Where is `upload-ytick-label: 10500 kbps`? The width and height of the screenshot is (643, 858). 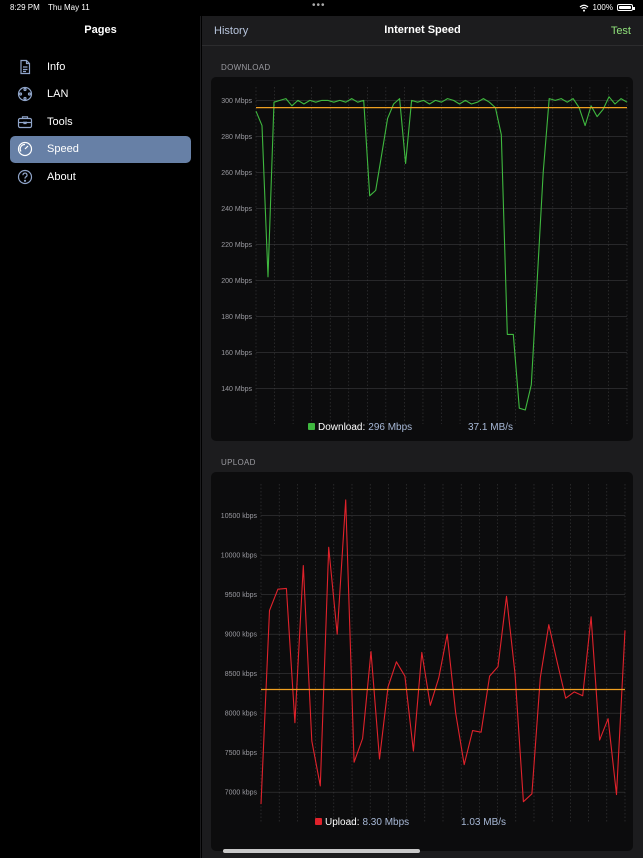 upload-ytick-label: 10500 kbps is located at coordinates (239, 516).